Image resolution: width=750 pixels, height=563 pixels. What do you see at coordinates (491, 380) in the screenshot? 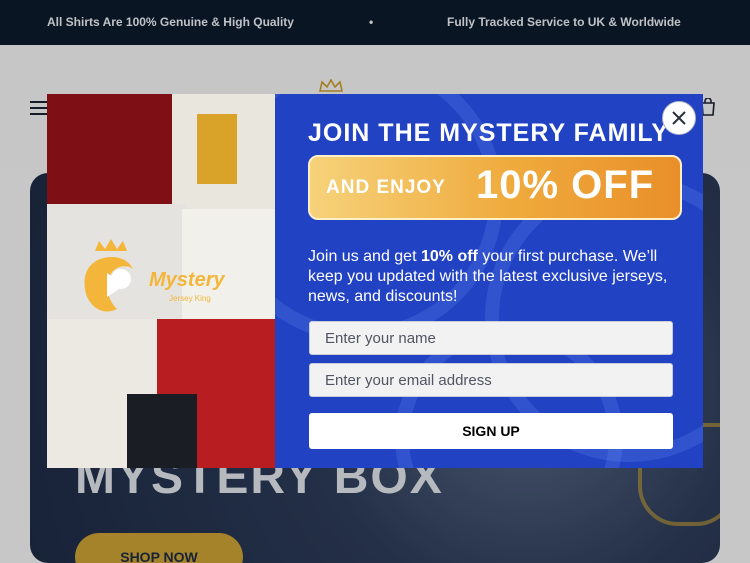
I see `email-input` at bounding box center [491, 380].